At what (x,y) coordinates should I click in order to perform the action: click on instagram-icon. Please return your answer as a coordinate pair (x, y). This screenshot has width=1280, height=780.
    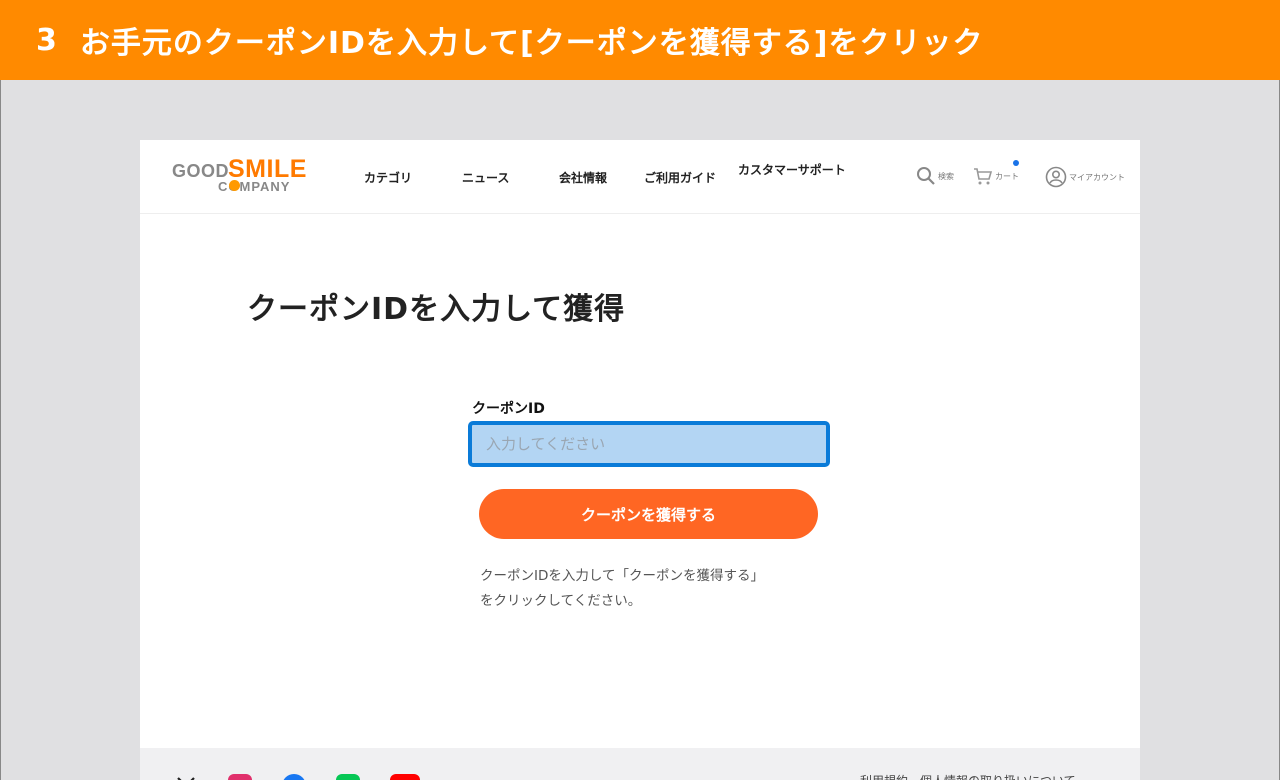
    Looking at the image, I should click on (240, 777).